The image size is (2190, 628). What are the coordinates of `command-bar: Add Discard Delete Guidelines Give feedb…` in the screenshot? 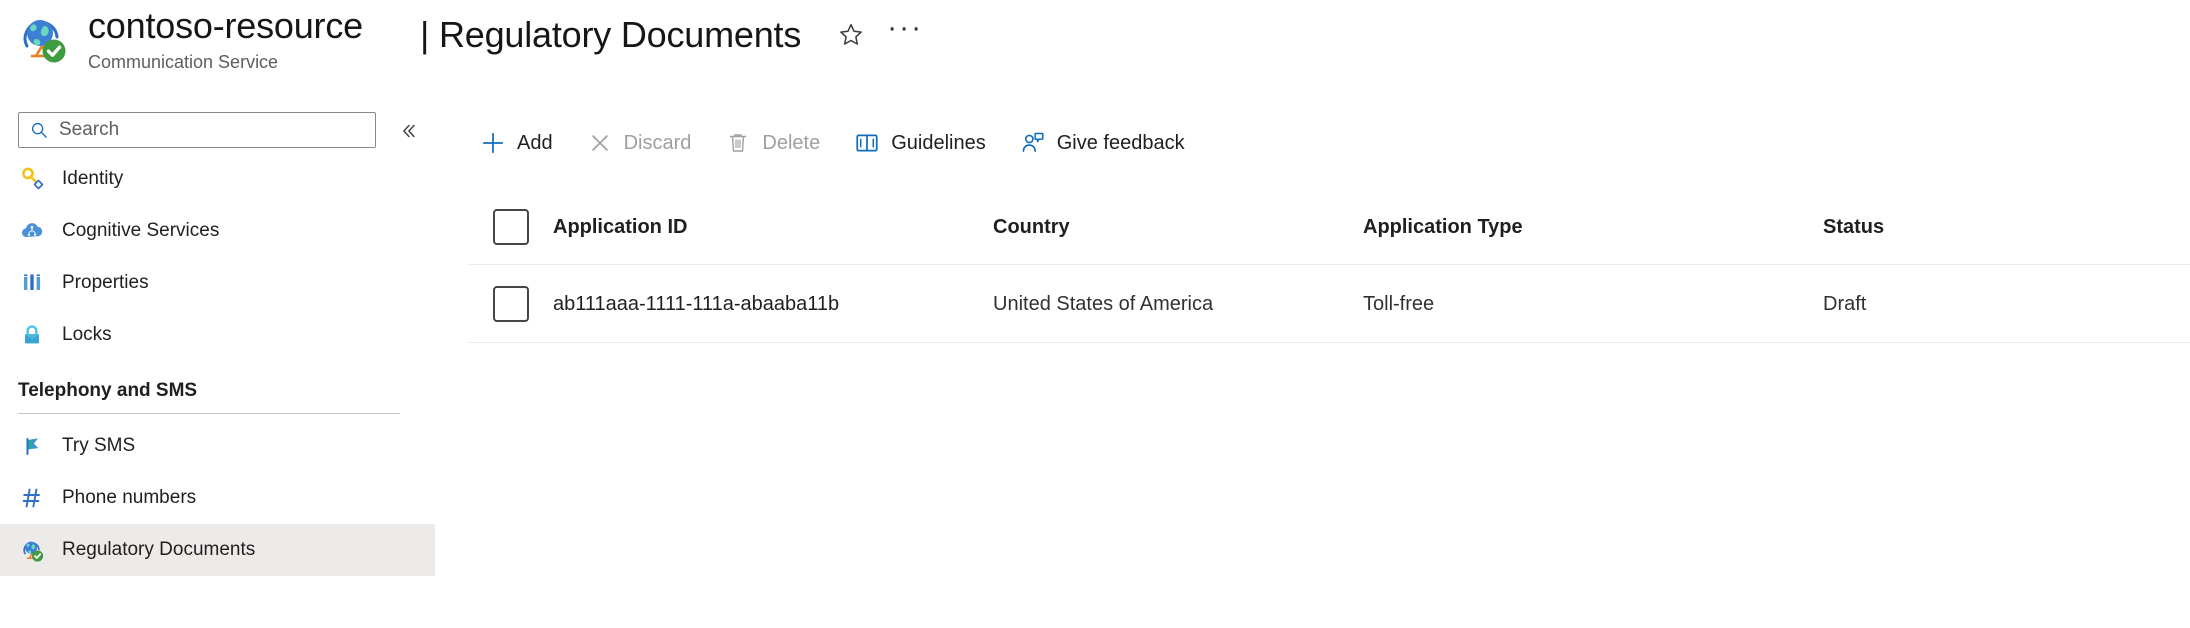 It's located at (823, 143).